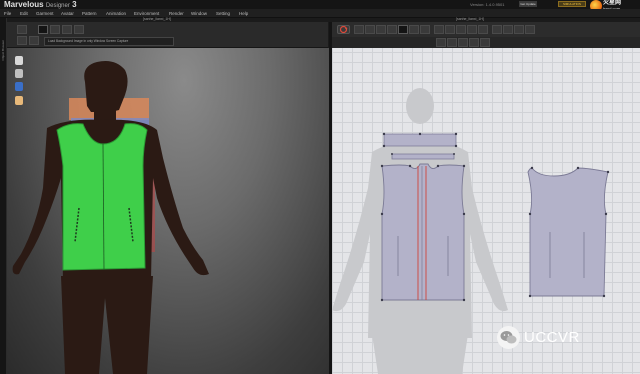 This screenshot has width=640, height=374. What do you see at coordinates (22, 40) in the screenshot?
I see `camera-icon` at bounding box center [22, 40].